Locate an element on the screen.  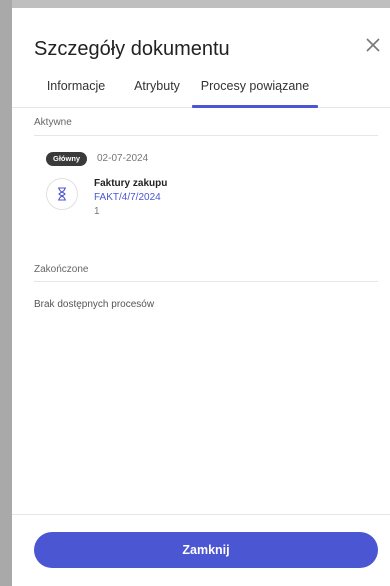
dialog-title: Szczegóły dokumentu is located at coordinates (132, 49).